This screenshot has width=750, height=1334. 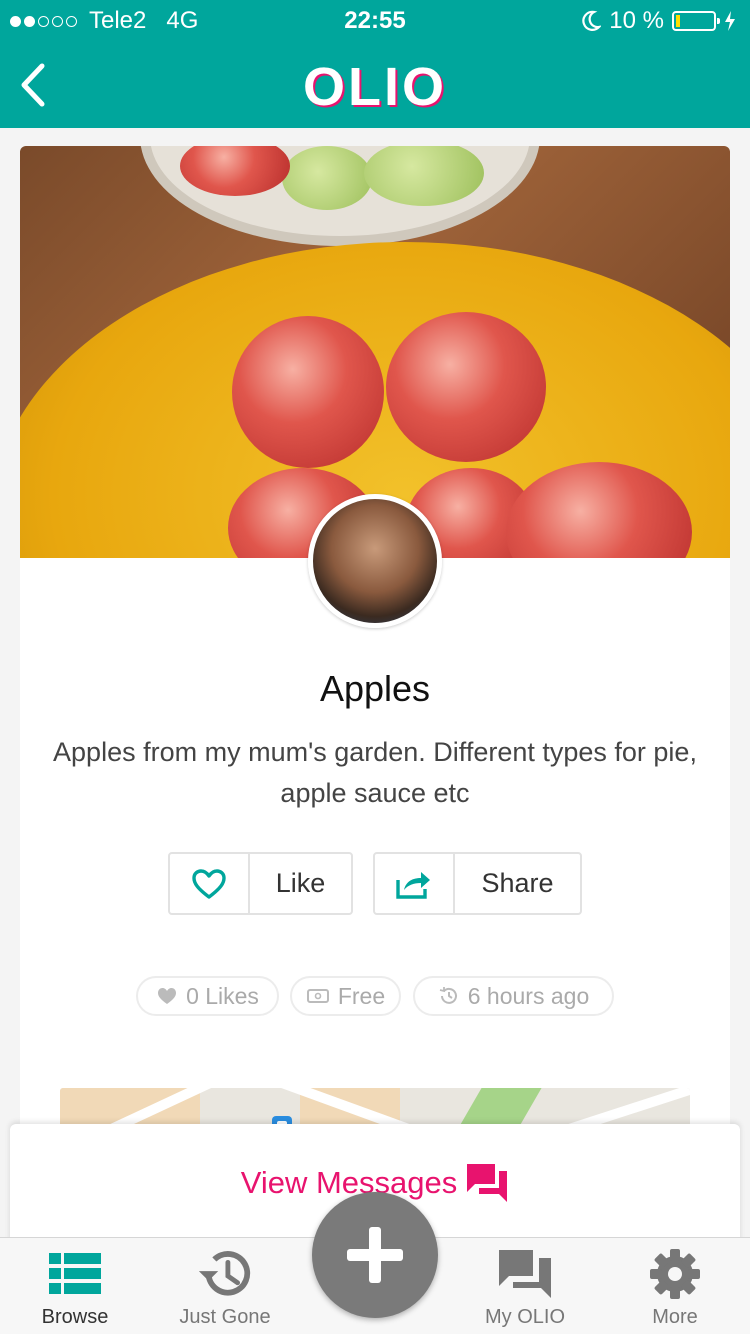 What do you see at coordinates (500, 1108) in the screenshot?
I see `map-park` at bounding box center [500, 1108].